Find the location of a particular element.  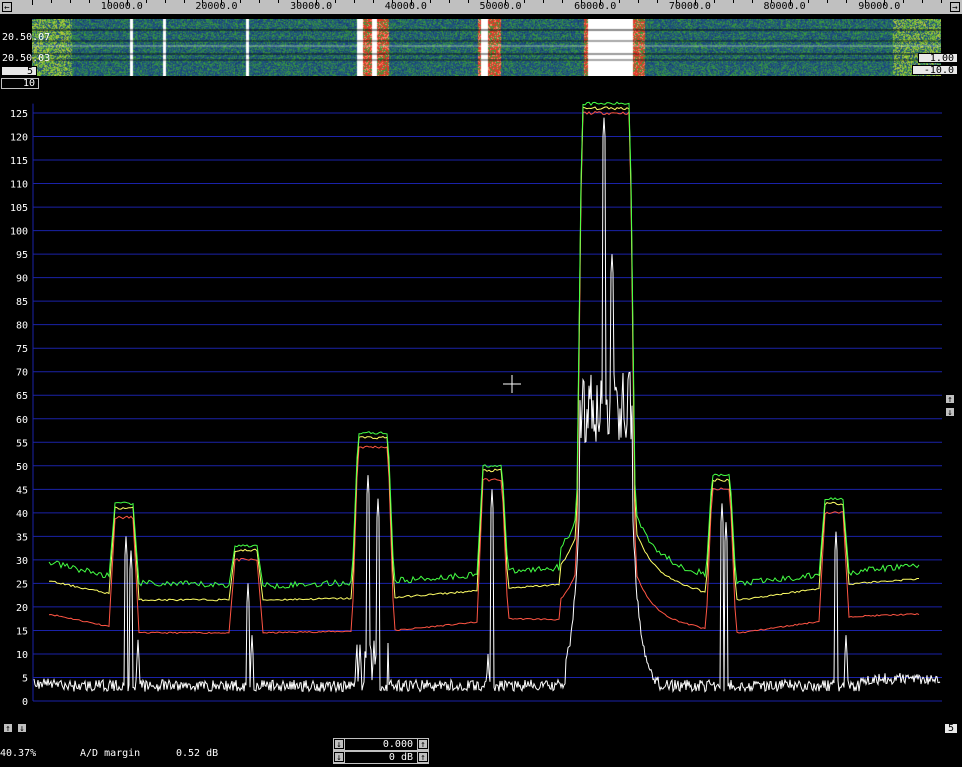

y-axis-label: 45 is located at coordinates (22, 490).